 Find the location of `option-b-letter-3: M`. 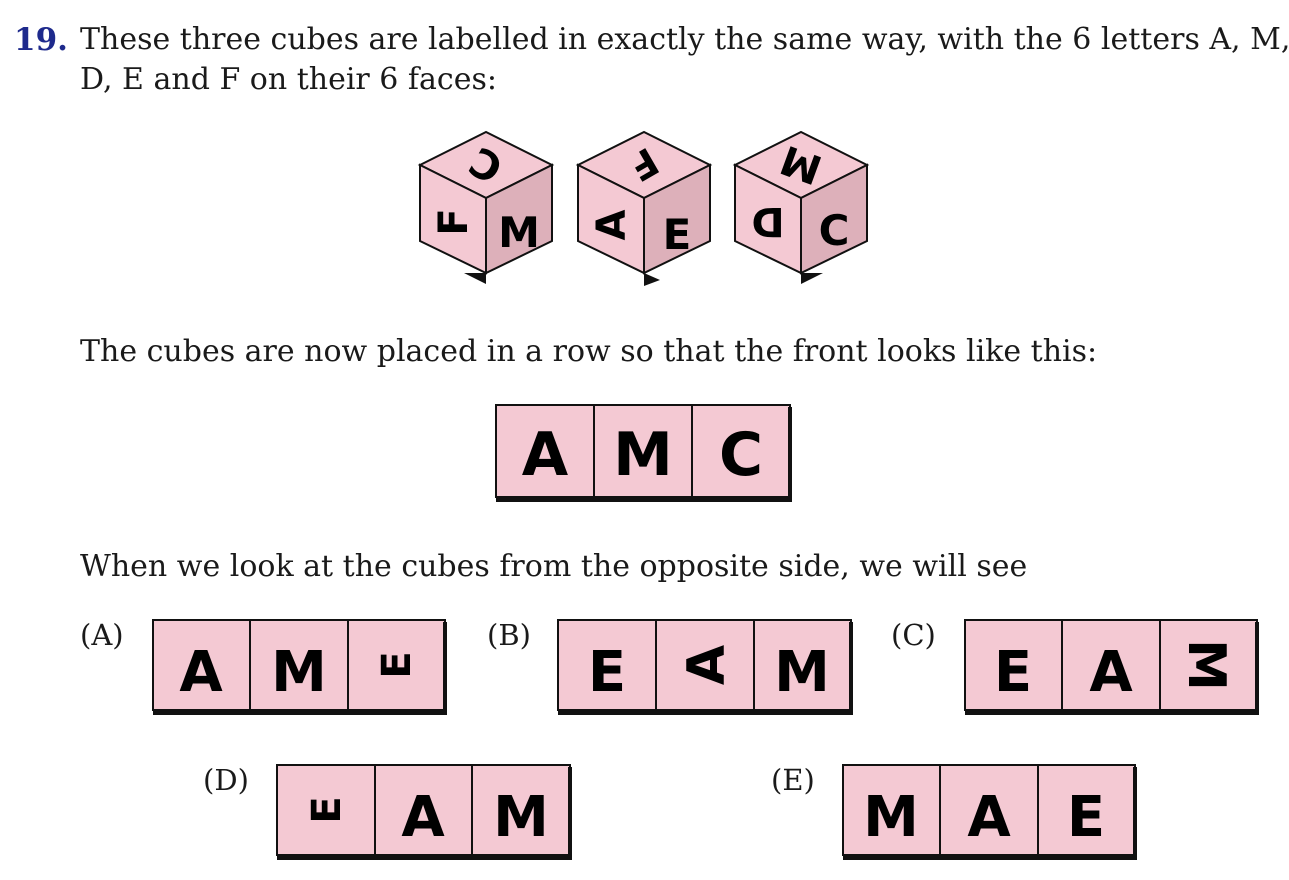

option-b-letter-3: M is located at coordinates (802, 672).